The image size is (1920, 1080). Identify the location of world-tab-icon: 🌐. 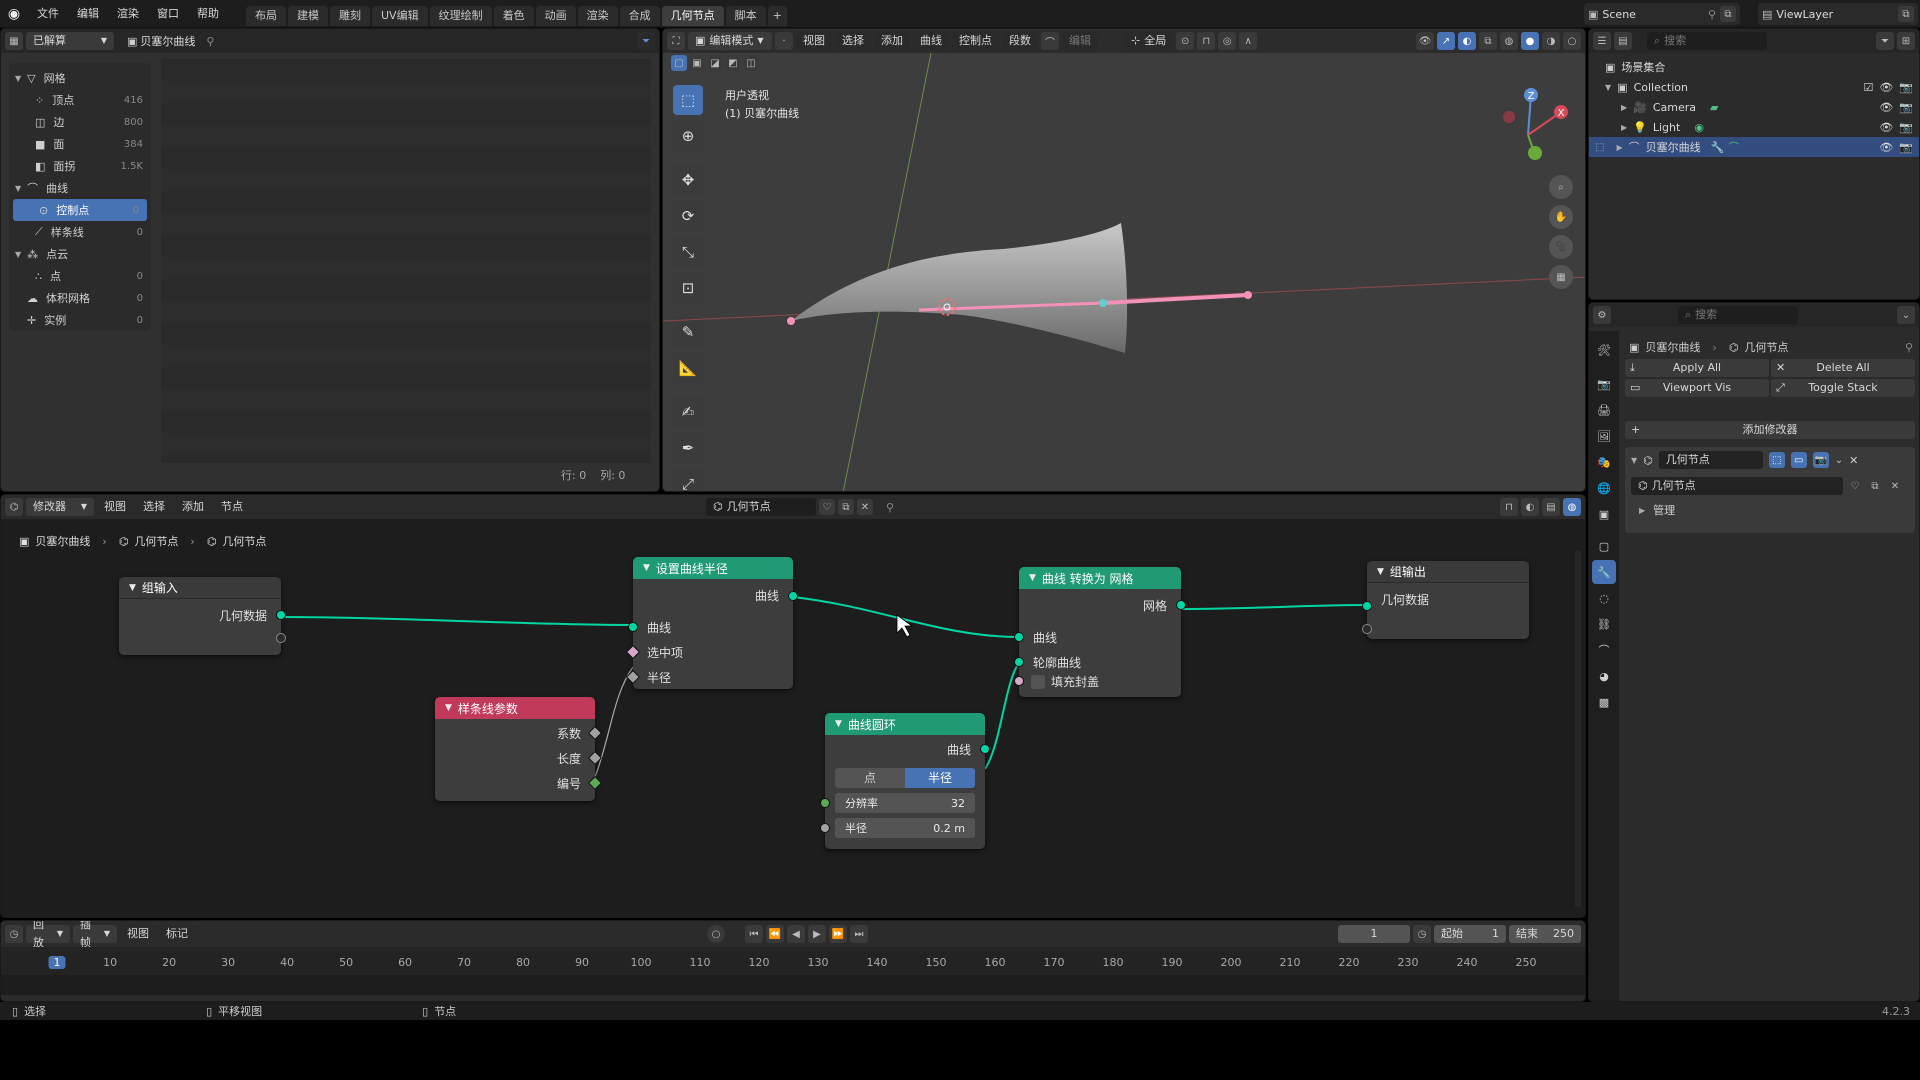
(1604, 488).